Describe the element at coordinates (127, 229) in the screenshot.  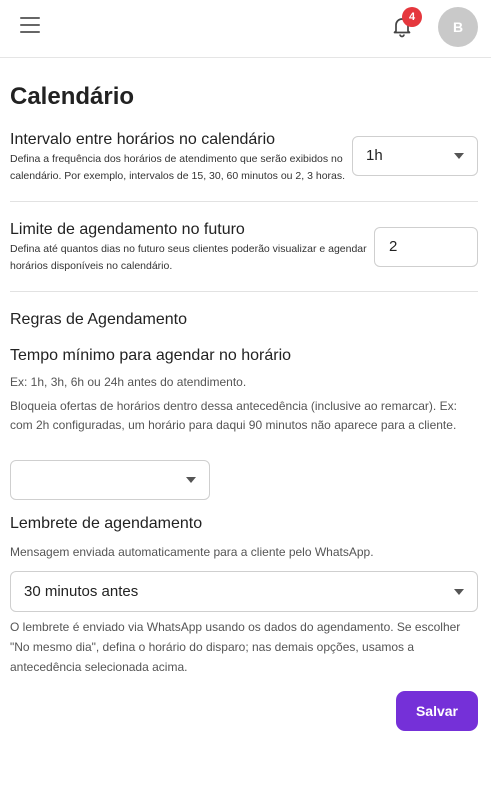
I see `limit-title: Limite de agendamento no futuro` at that location.